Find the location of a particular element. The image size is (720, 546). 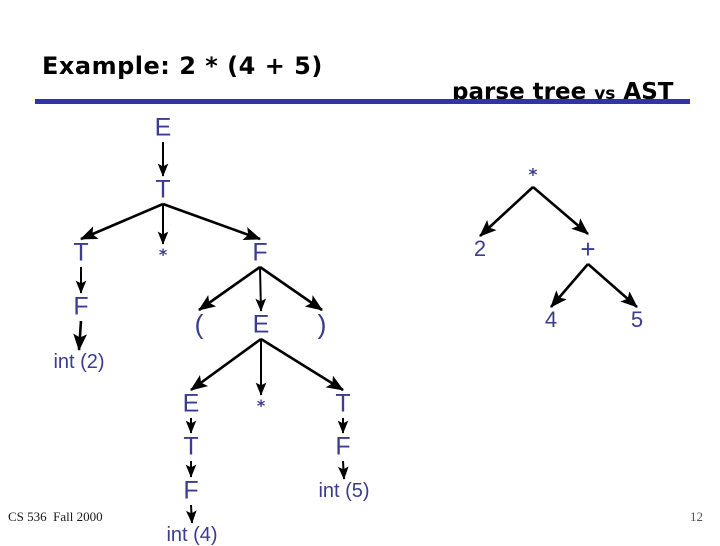

ast-edge-a_plus-to-a_five is located at coordinates (612, 285).